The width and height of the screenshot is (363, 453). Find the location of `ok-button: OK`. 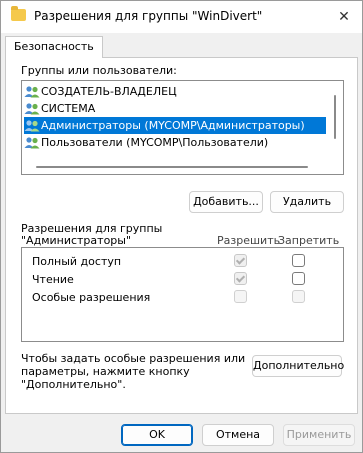

ok-button: OK is located at coordinates (157, 435).